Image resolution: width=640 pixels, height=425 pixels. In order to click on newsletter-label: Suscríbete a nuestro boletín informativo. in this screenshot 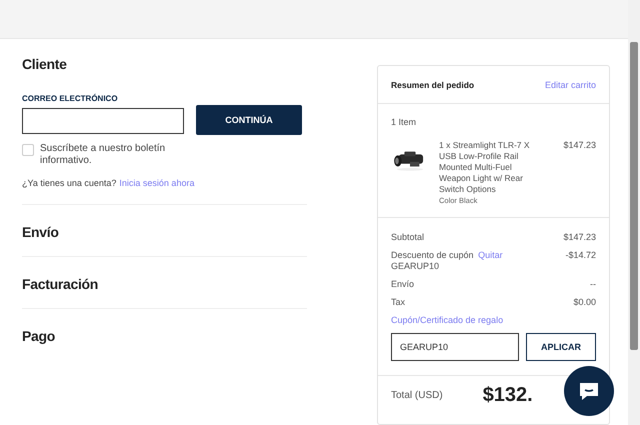, I will do `click(103, 155)`.